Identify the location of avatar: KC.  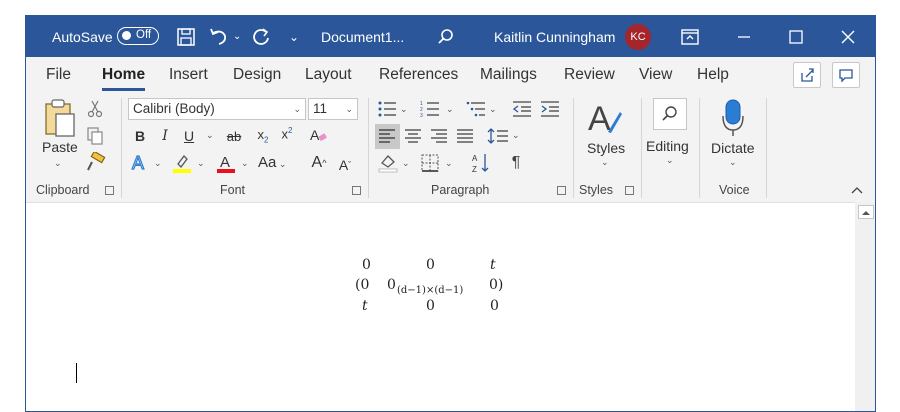
(638, 37).